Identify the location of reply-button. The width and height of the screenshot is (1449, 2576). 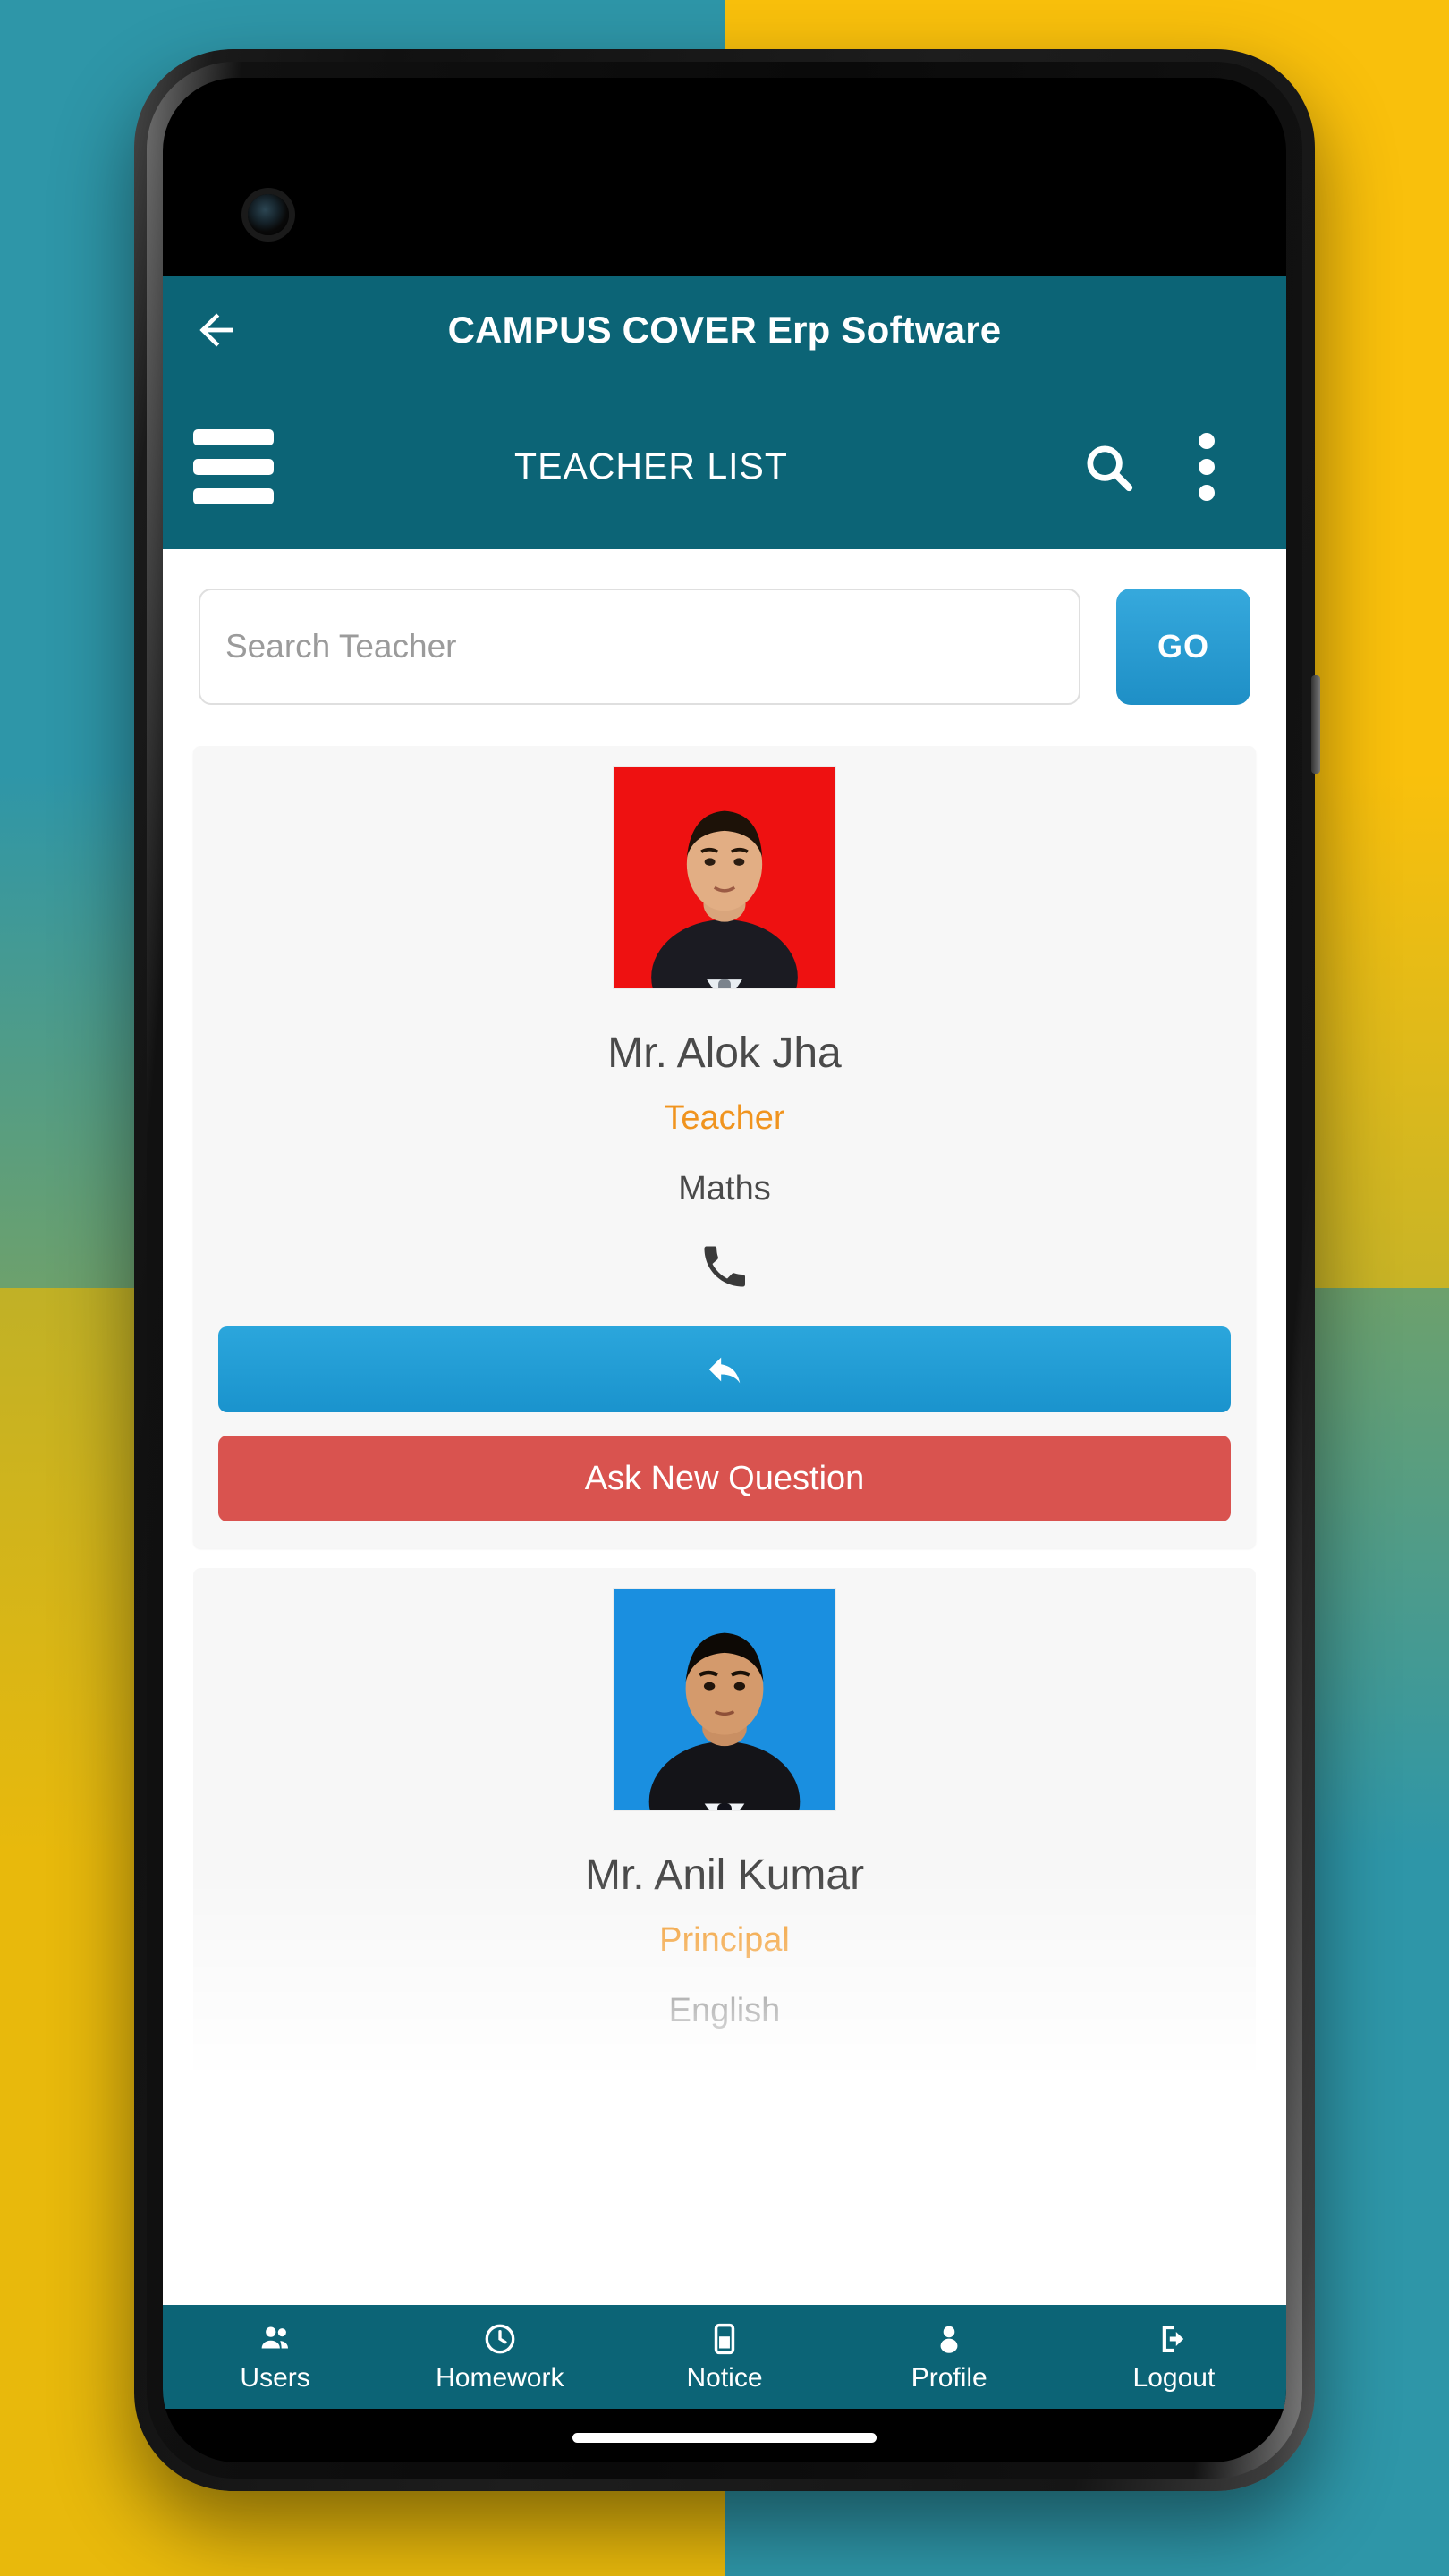
(724, 1369).